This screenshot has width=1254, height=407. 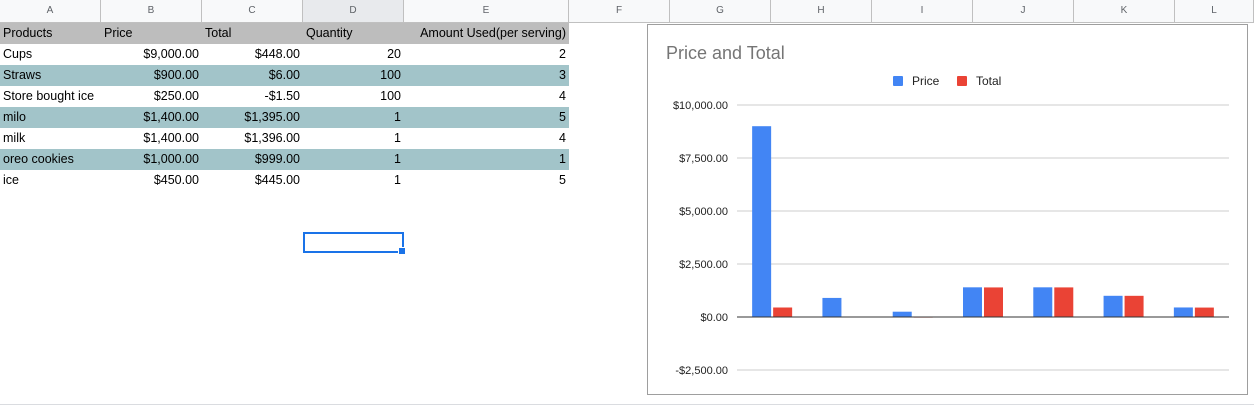 I want to click on table-row: oreo cookies $1,000.00 $999.00 1 1, so click(x=284, y=159).